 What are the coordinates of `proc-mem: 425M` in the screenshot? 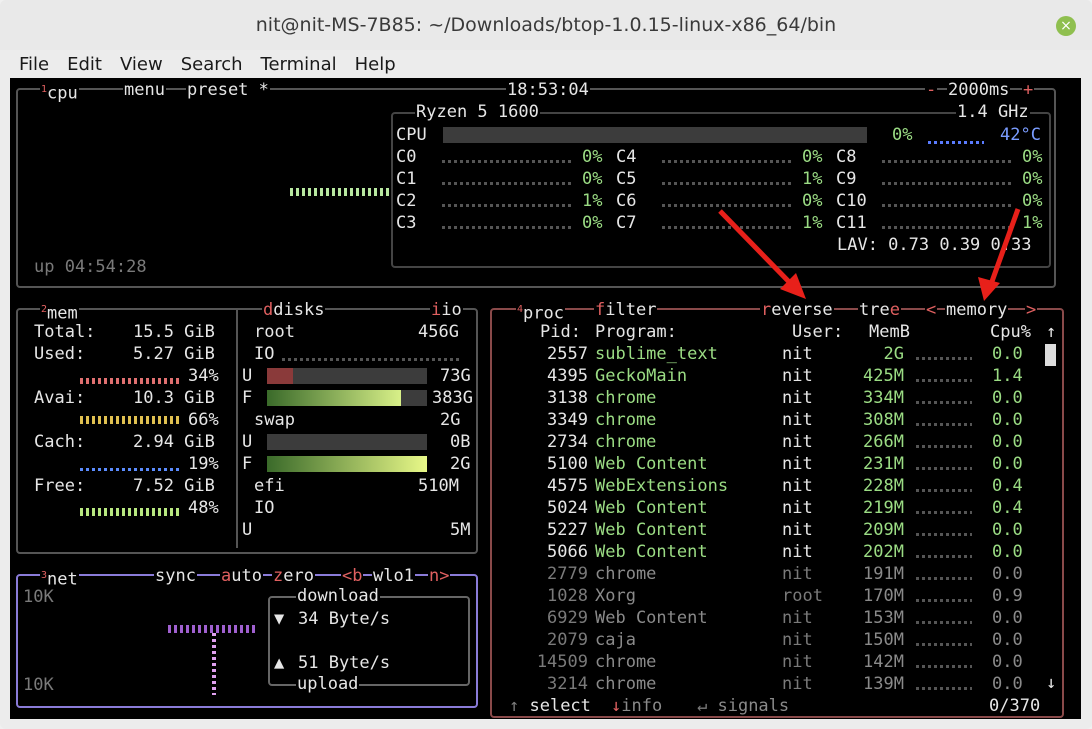 It's located at (883, 376).